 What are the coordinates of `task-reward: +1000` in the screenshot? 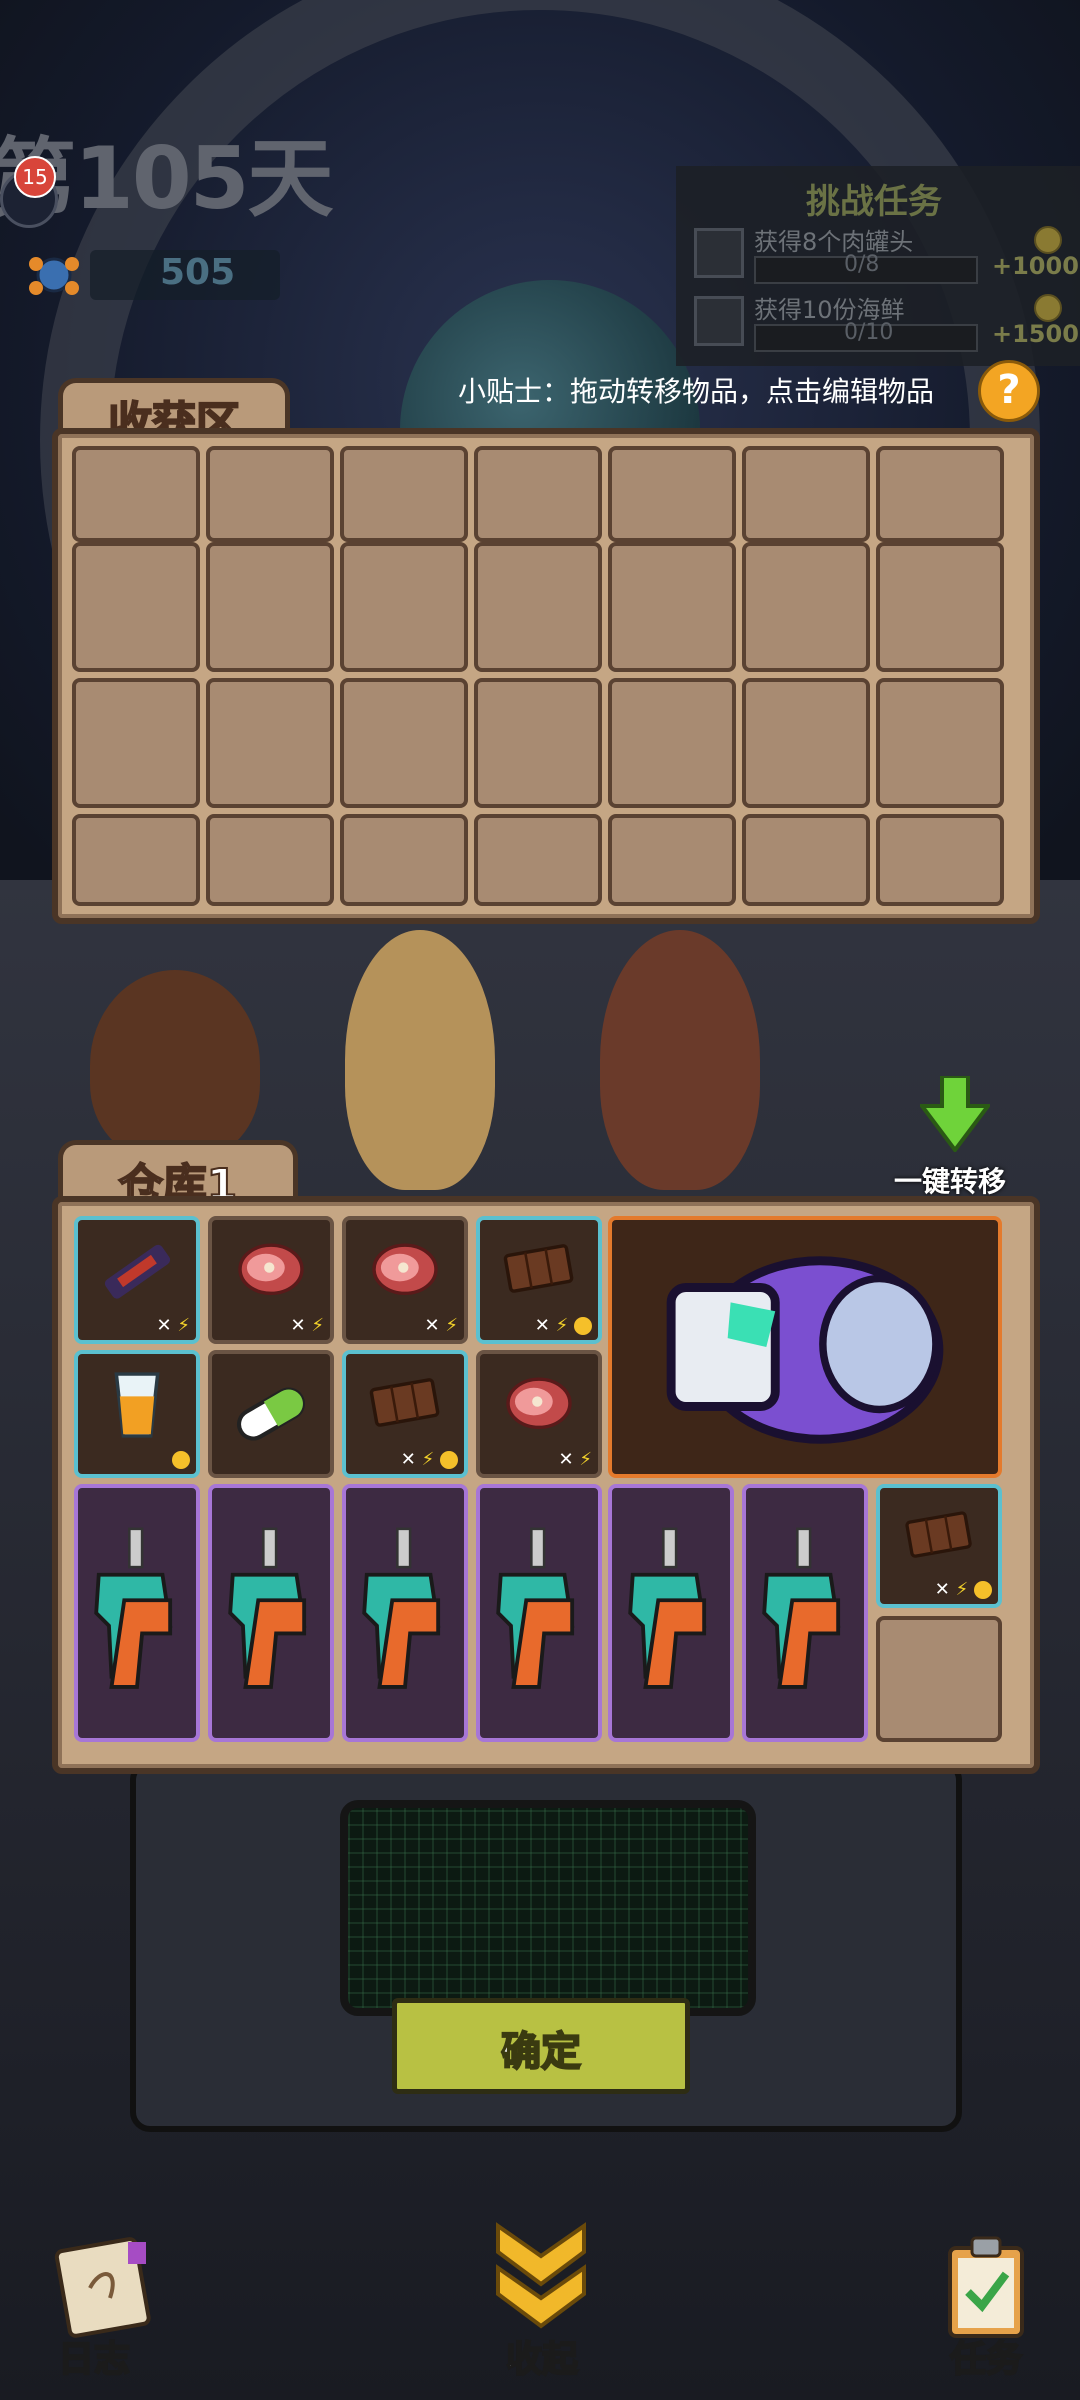 It's located at (1035, 266).